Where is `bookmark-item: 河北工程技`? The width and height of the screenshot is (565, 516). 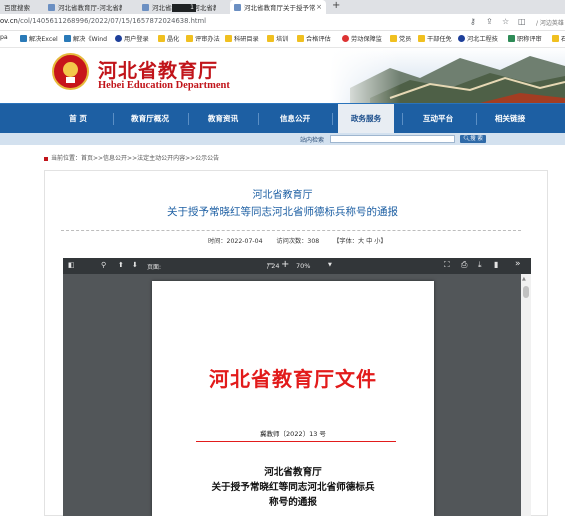 bookmark-item: 河北工程技 is located at coordinates (478, 38).